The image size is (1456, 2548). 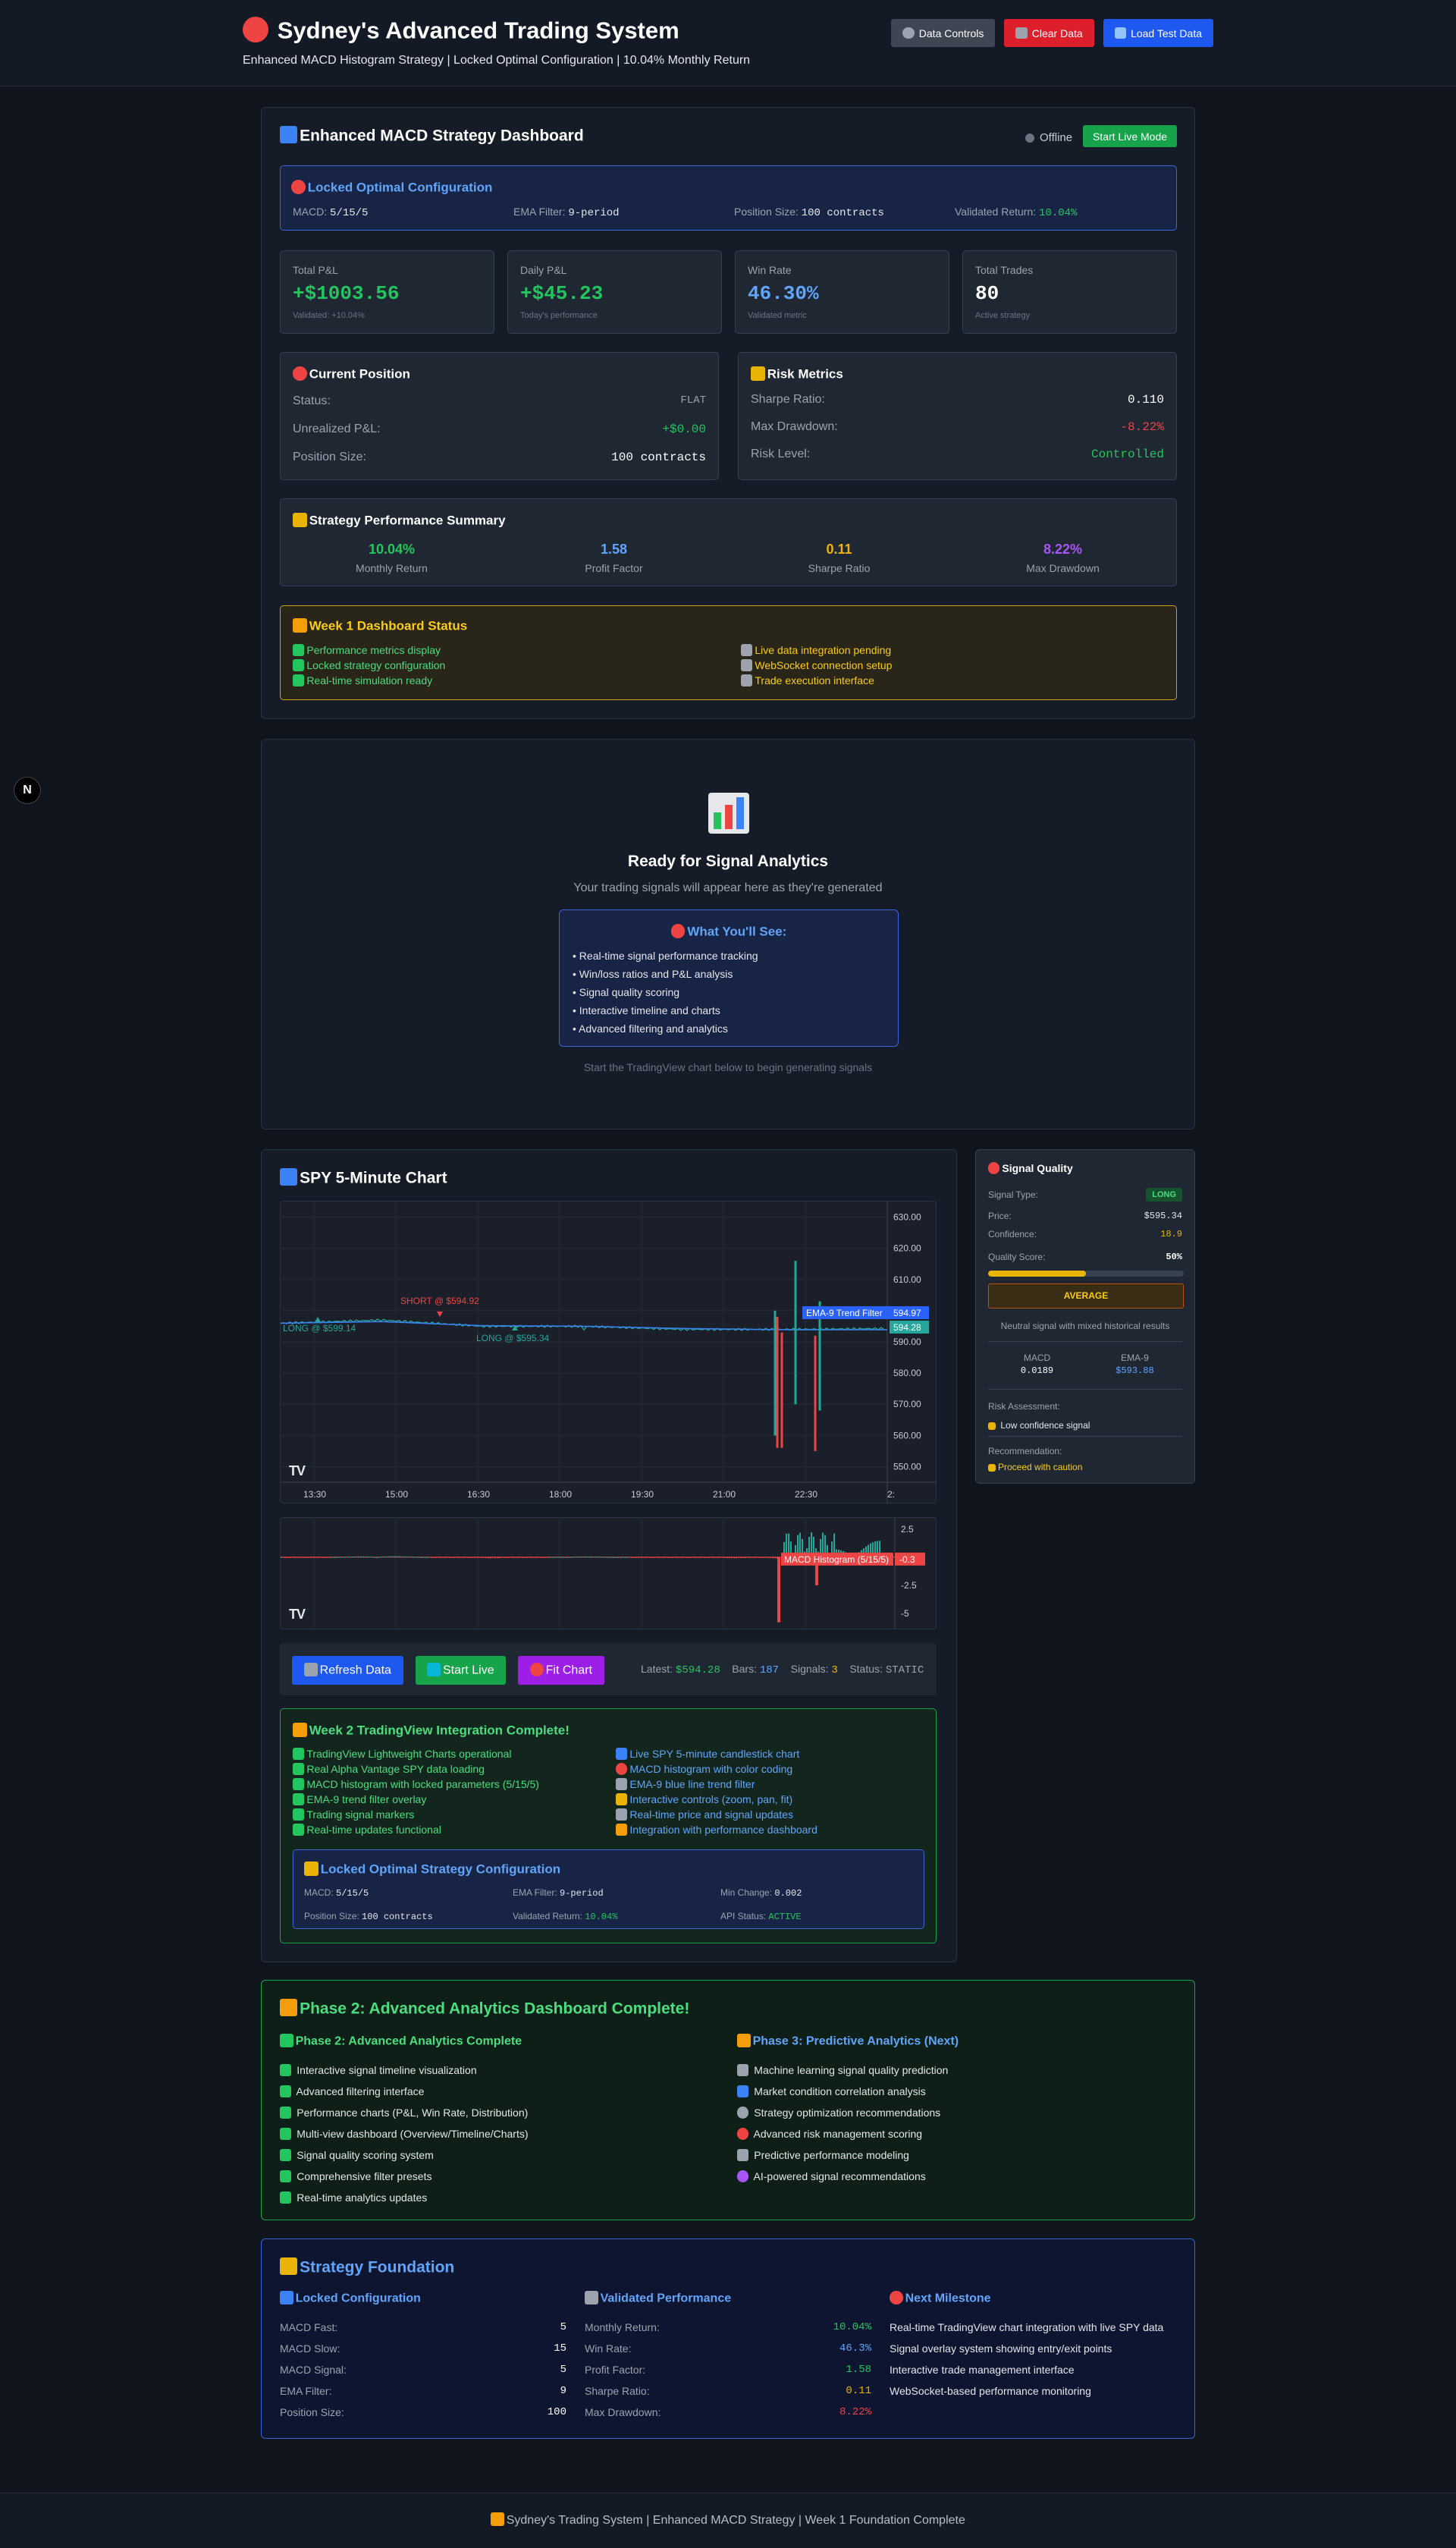 I want to click on phase3-item: Market condition correlation analysis, so click(x=842, y=2091).